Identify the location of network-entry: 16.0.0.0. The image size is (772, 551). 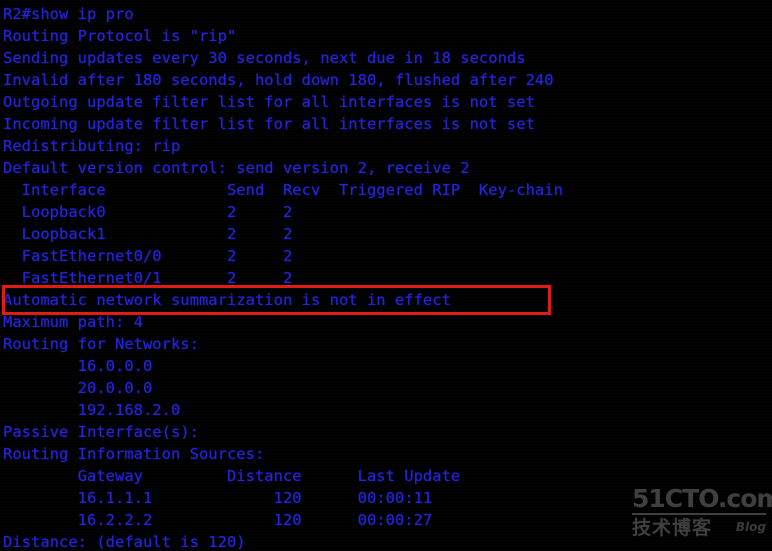
(78, 366).